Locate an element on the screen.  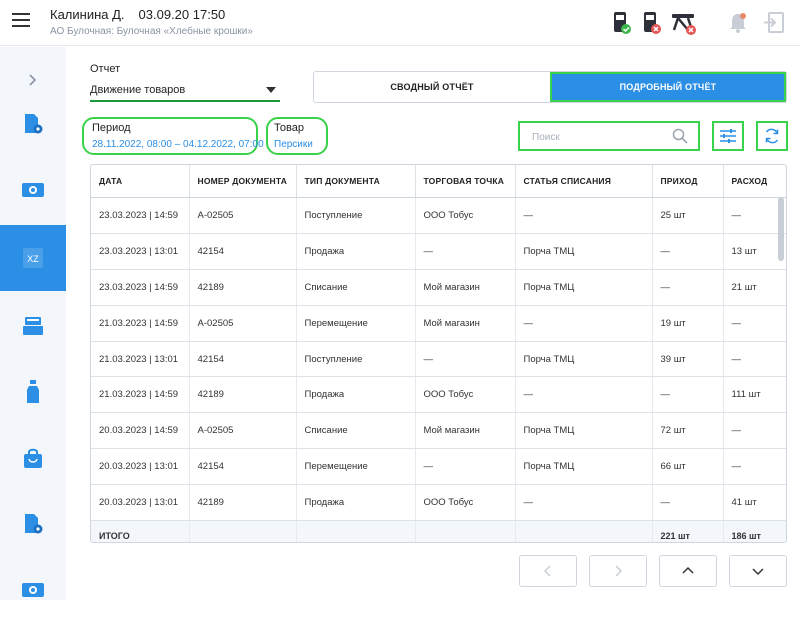
chevron-right-icon is located at coordinates (619, 571).